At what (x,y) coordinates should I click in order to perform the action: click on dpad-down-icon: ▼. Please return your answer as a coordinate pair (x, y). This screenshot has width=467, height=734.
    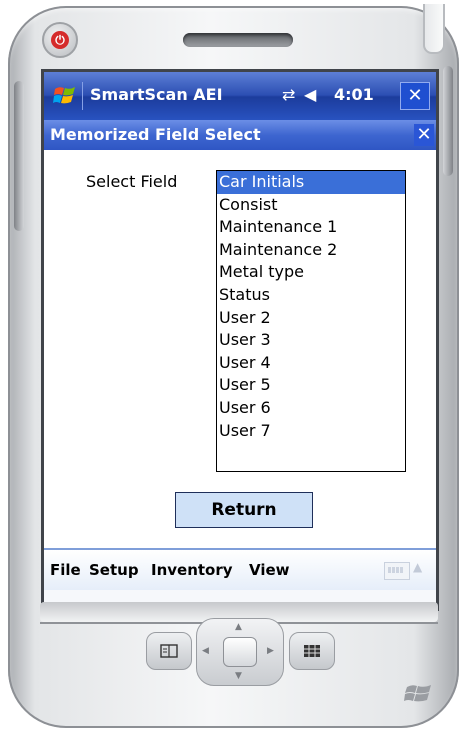
    Looking at the image, I should click on (238, 676).